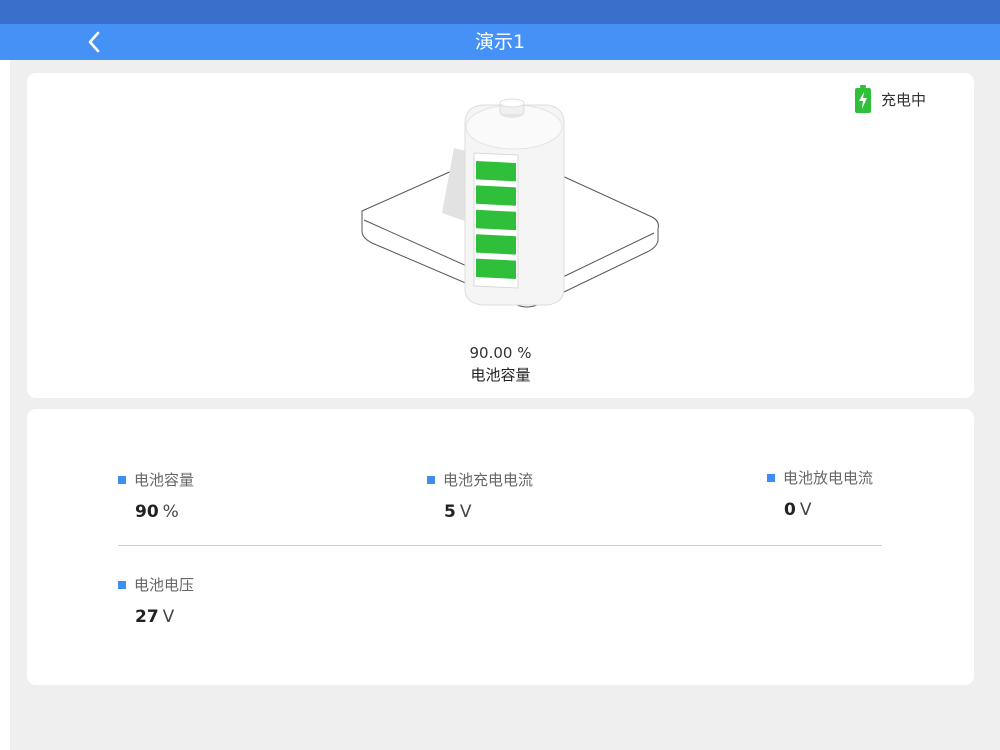 Image resolution: width=1000 pixels, height=750 pixels. I want to click on metric-label: 电池充电电流, so click(488, 480).